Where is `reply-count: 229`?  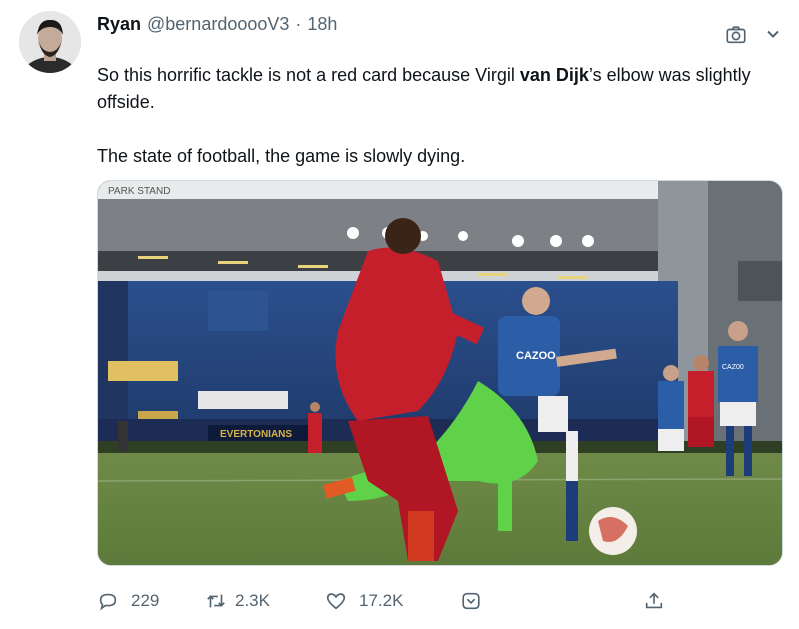
reply-count: 229 is located at coordinates (145, 600).